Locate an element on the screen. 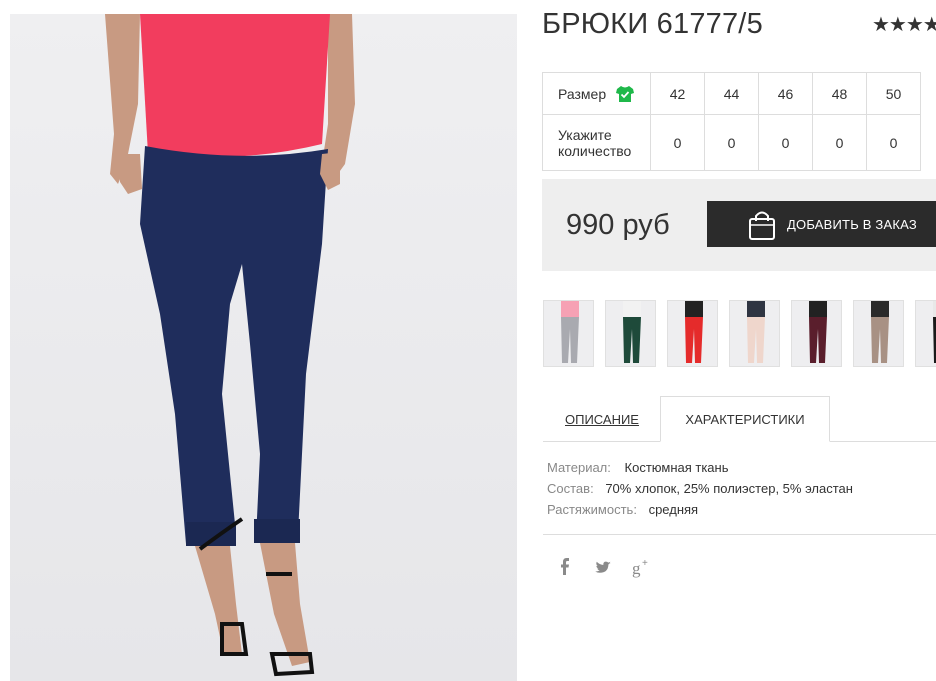  thumbnail-variant-taupe is located at coordinates (878, 333).